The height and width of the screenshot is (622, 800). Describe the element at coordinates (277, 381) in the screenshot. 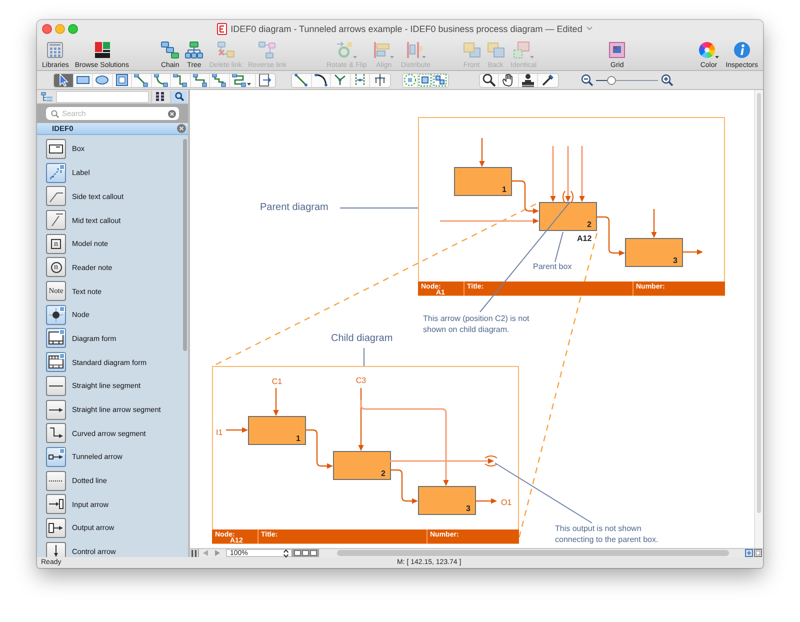

I see `arrow-label: C1` at that location.